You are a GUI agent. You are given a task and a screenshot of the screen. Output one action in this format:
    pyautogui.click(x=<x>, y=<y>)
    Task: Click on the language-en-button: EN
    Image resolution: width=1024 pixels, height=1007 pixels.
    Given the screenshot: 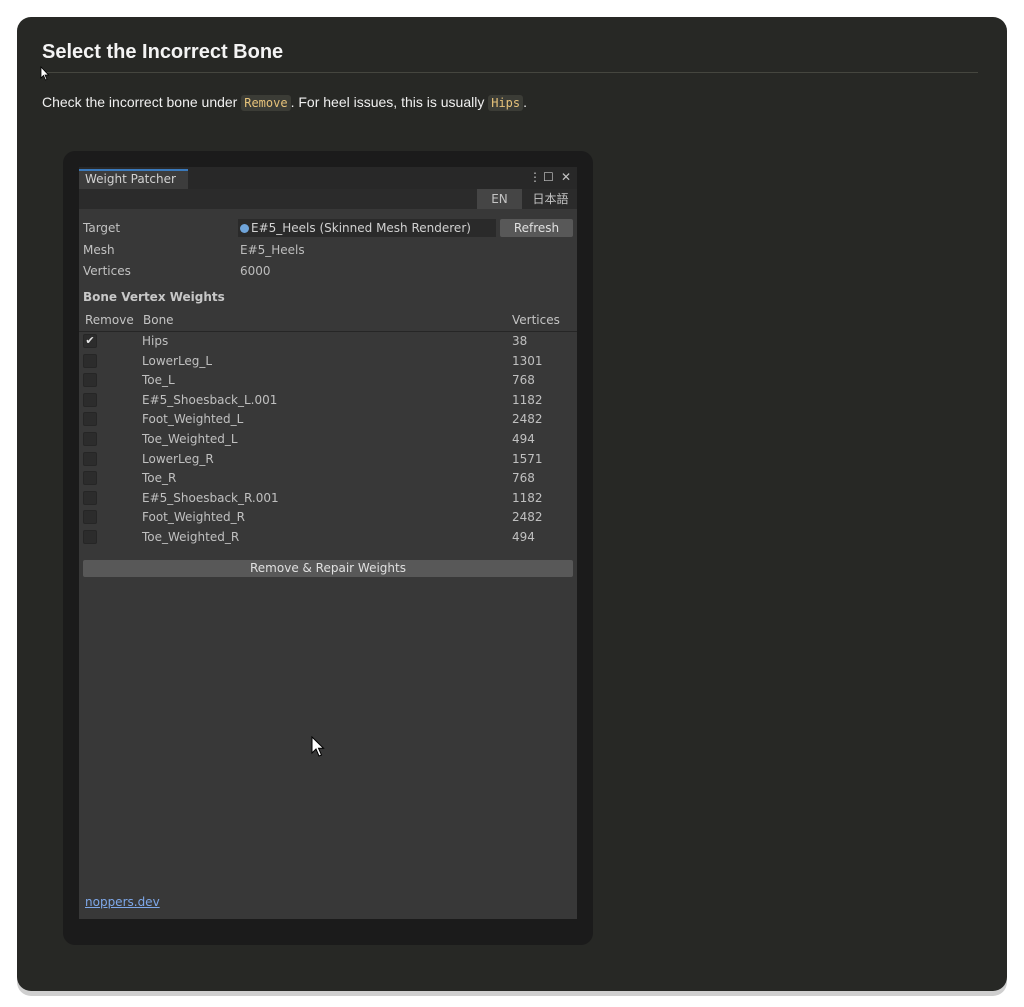 What is the action you would take?
    pyautogui.click(x=499, y=199)
    